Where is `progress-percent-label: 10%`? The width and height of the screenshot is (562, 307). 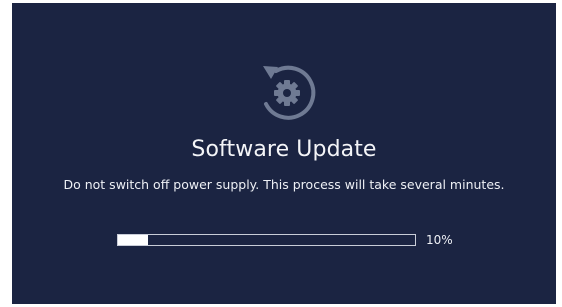 progress-percent-label: 10% is located at coordinates (439, 240).